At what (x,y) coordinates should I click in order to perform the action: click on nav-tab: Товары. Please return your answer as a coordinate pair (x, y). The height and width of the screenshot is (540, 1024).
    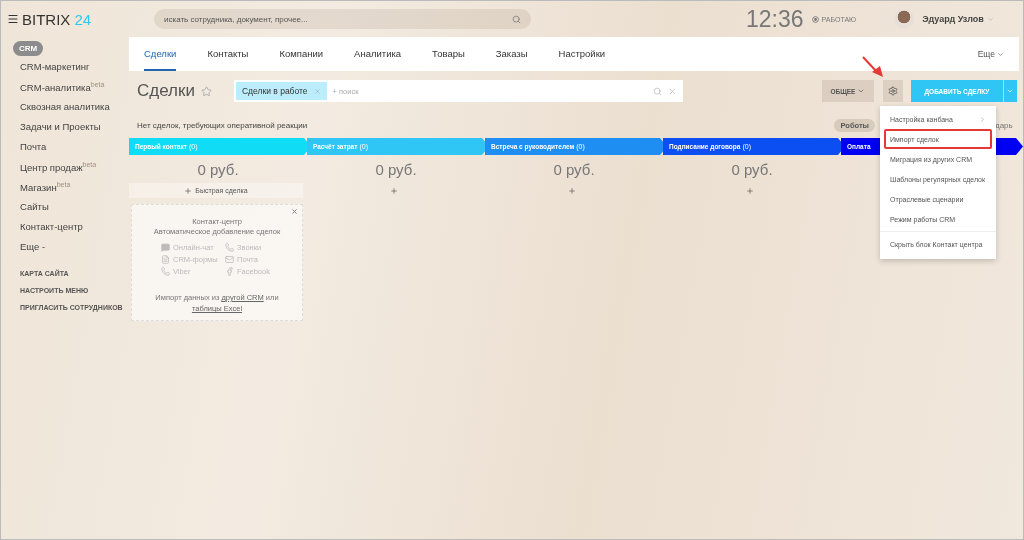
    Looking at the image, I should click on (448, 54).